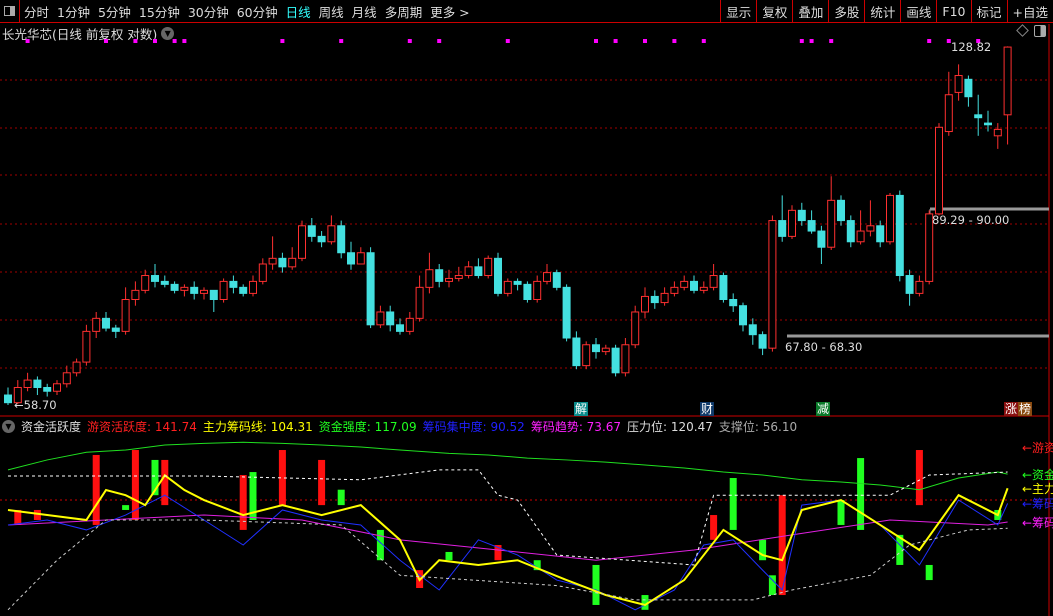  What do you see at coordinates (40, 405) in the screenshot?
I see `low-price-value: 58.70` at bounding box center [40, 405].